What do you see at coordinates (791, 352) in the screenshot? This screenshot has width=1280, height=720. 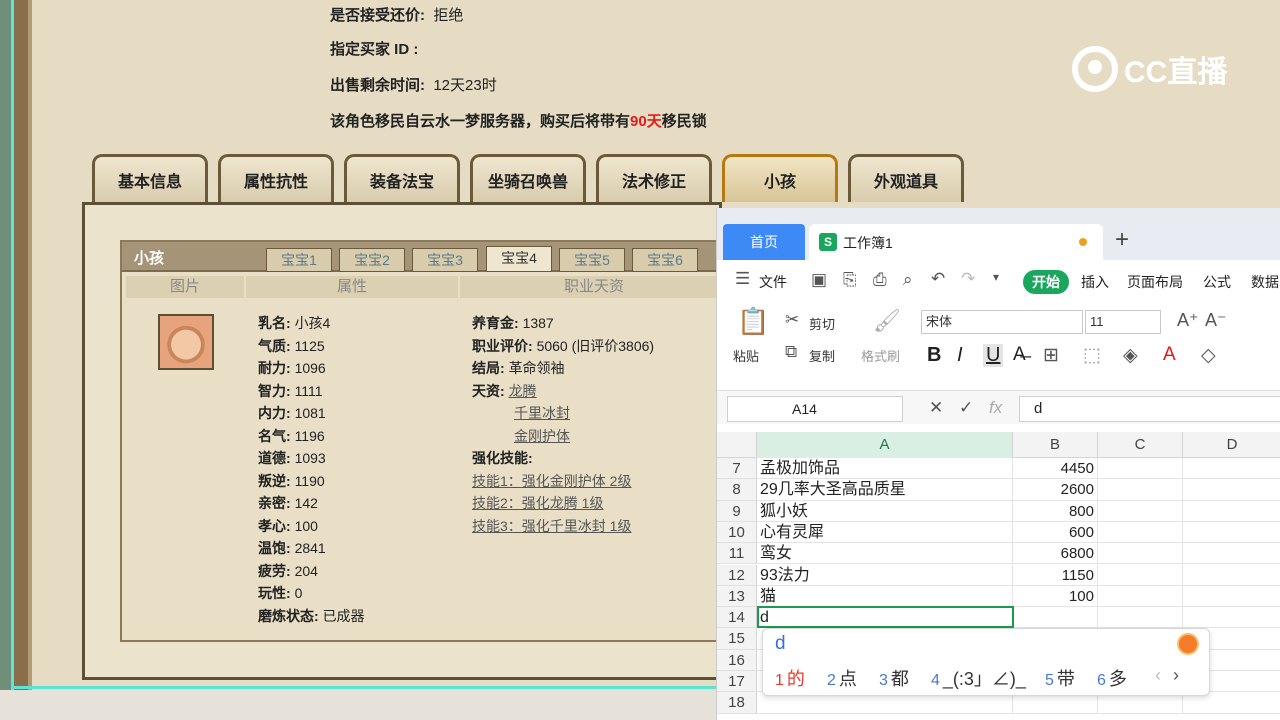 I see `copy-icon: ⧉` at bounding box center [791, 352].